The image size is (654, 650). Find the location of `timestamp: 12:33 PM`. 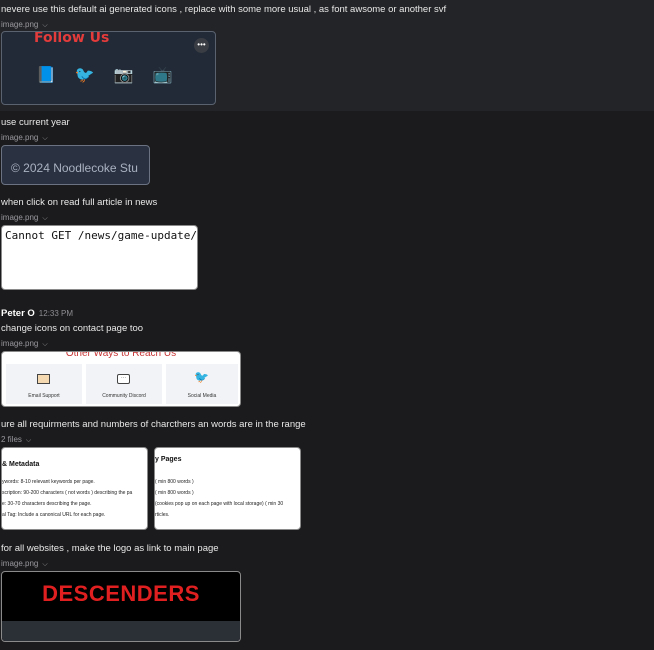

timestamp: 12:33 PM is located at coordinates (56, 313).